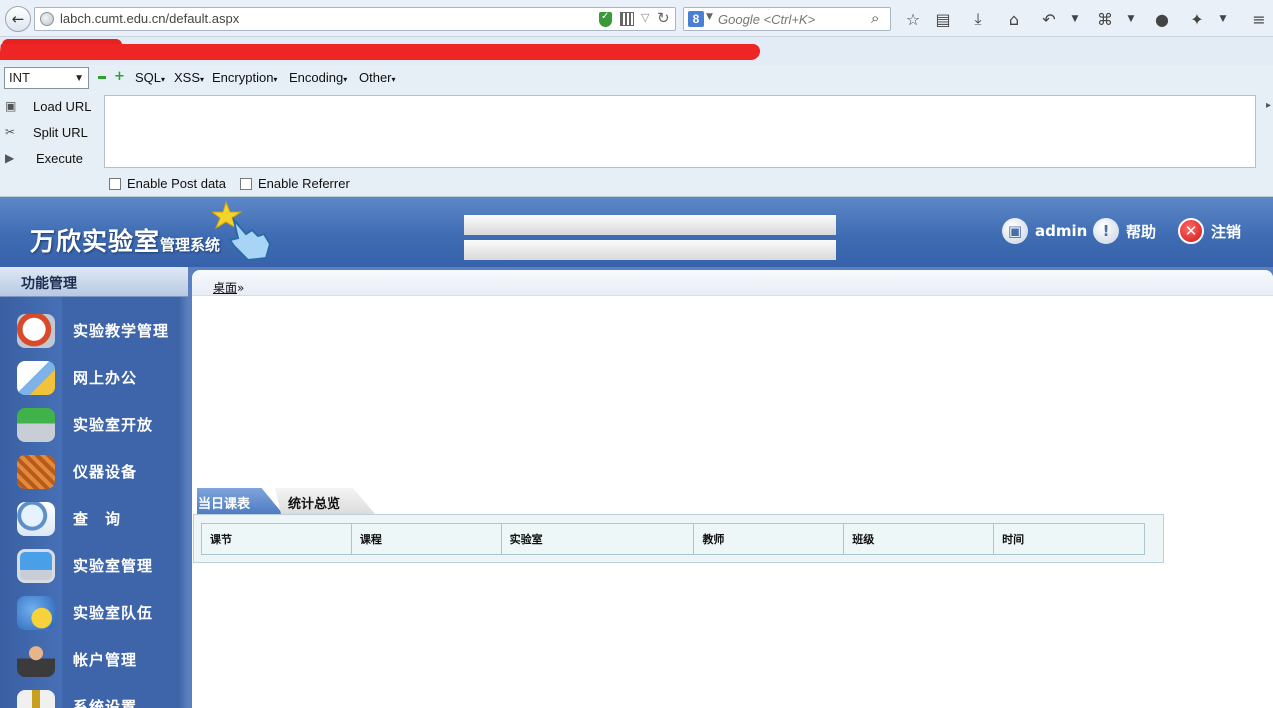  What do you see at coordinates (276, 539) in the screenshot?
I see `column-header: 课节` at bounding box center [276, 539].